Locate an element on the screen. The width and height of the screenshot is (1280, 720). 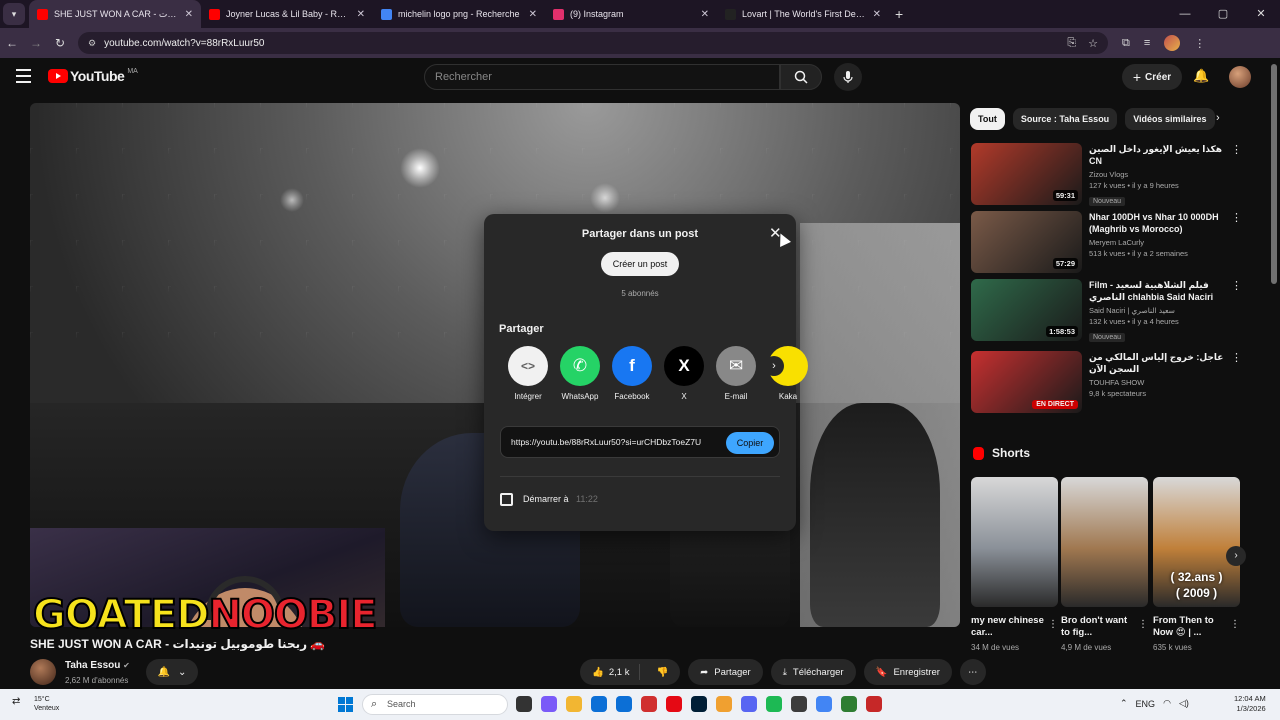
volume-icon: ◁) is located at coordinates (1184, 703).